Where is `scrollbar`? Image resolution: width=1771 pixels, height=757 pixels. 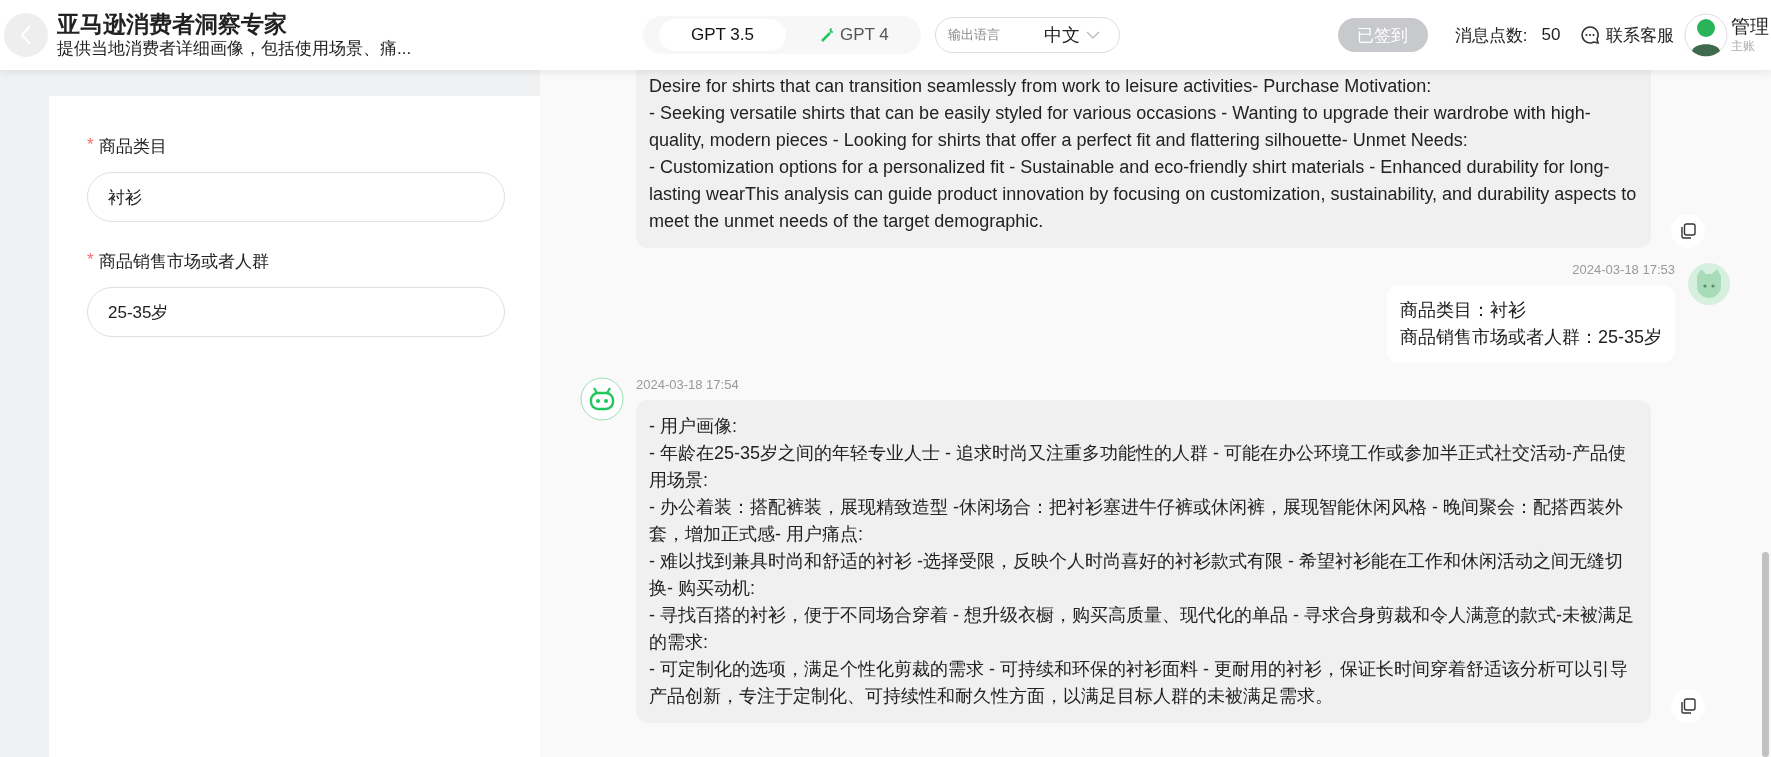 scrollbar is located at coordinates (1765, 654).